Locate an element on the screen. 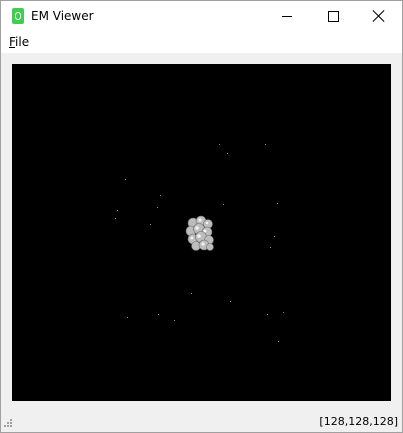 The height and width of the screenshot is (433, 403). title-bar: EM Viewer is located at coordinates (201, 16).